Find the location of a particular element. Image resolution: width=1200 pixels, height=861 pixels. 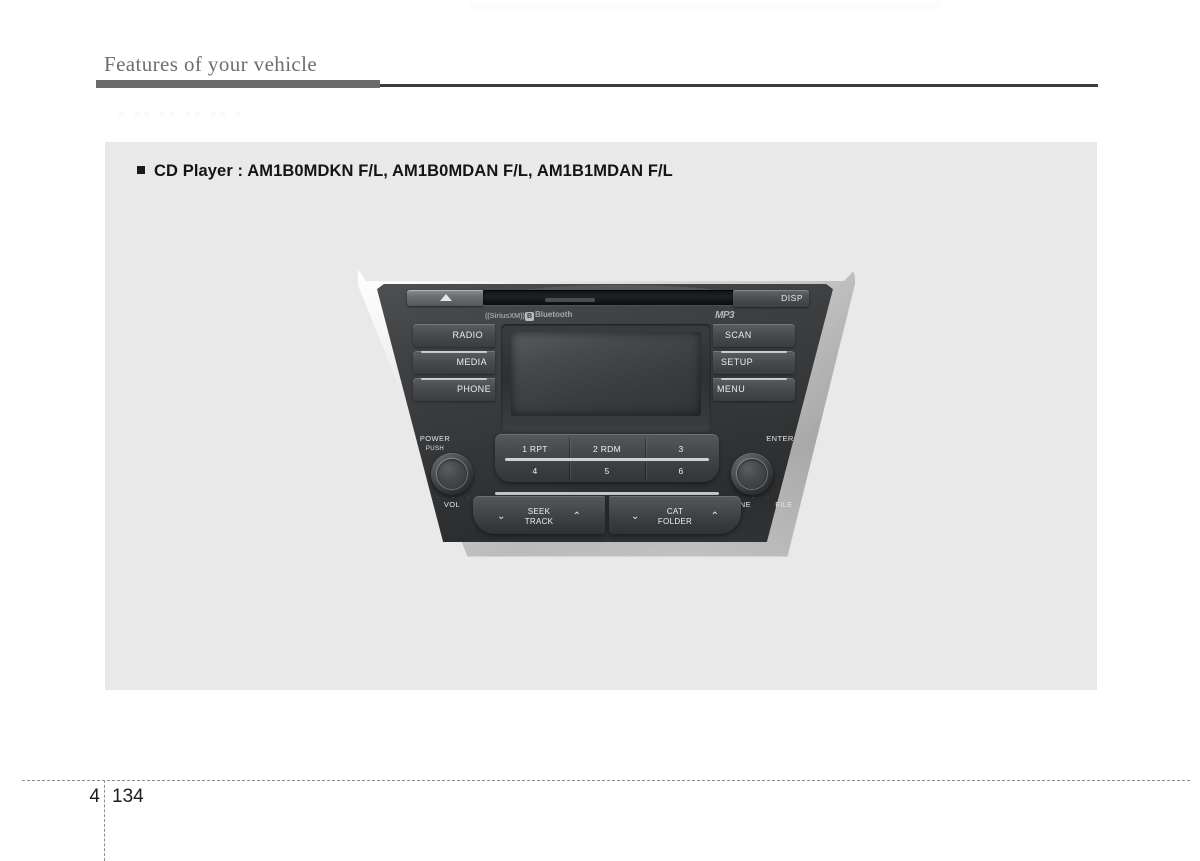

right-button-stack: SCAN SETUP MENU is located at coordinates (754, 364).